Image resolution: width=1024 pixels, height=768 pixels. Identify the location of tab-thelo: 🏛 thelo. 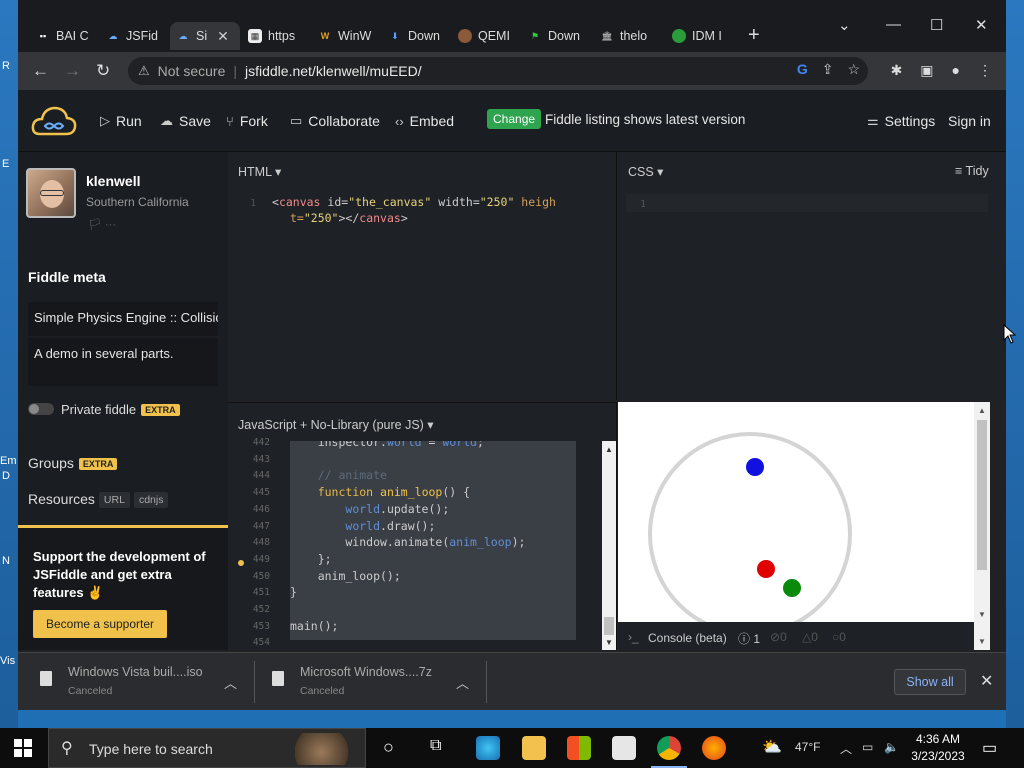
(629, 36).